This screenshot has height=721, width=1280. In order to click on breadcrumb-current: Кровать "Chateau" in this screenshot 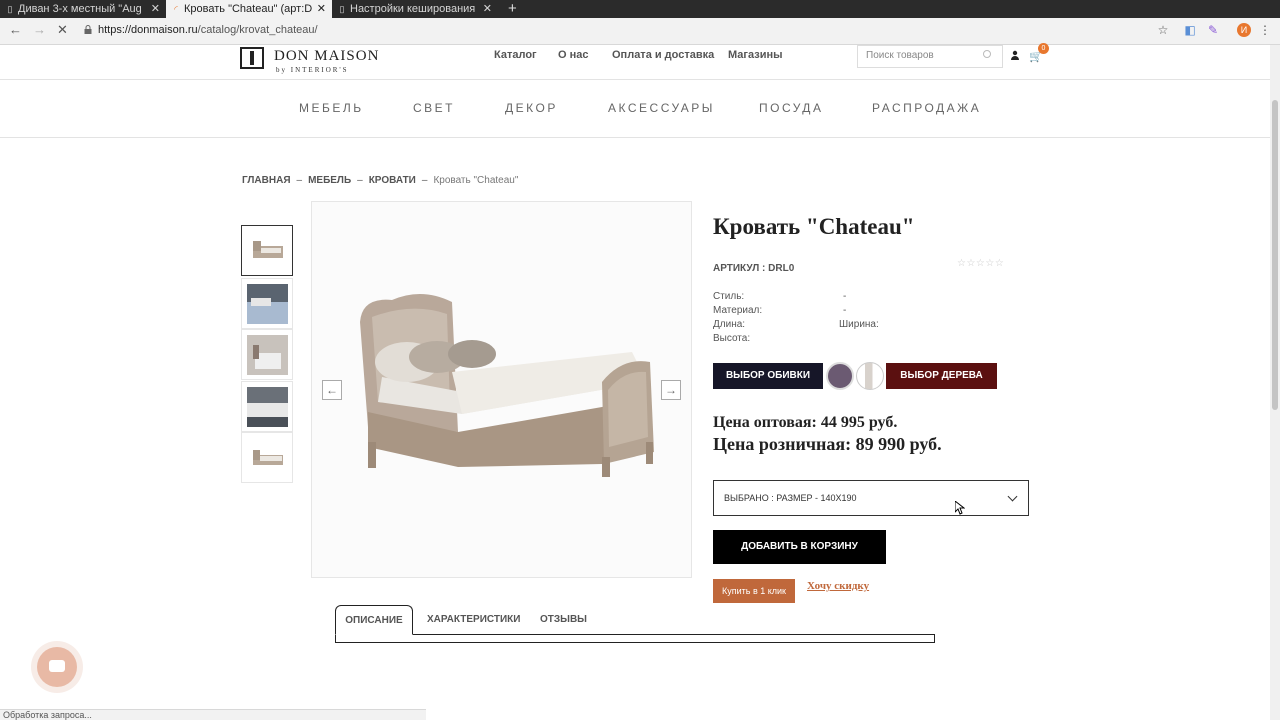, I will do `click(476, 180)`.